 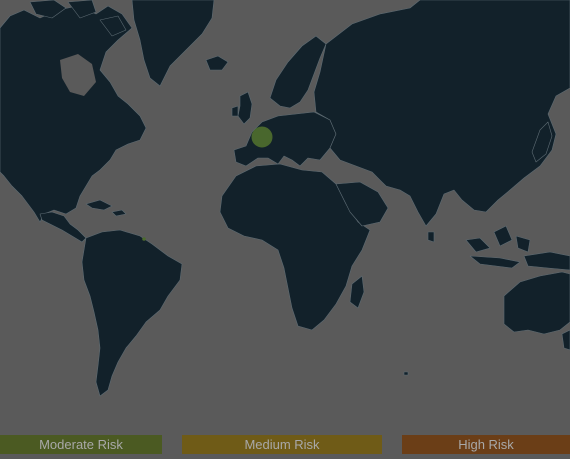 What do you see at coordinates (106, 208) in the screenshot?
I see `caribbean-islands` at bounding box center [106, 208].